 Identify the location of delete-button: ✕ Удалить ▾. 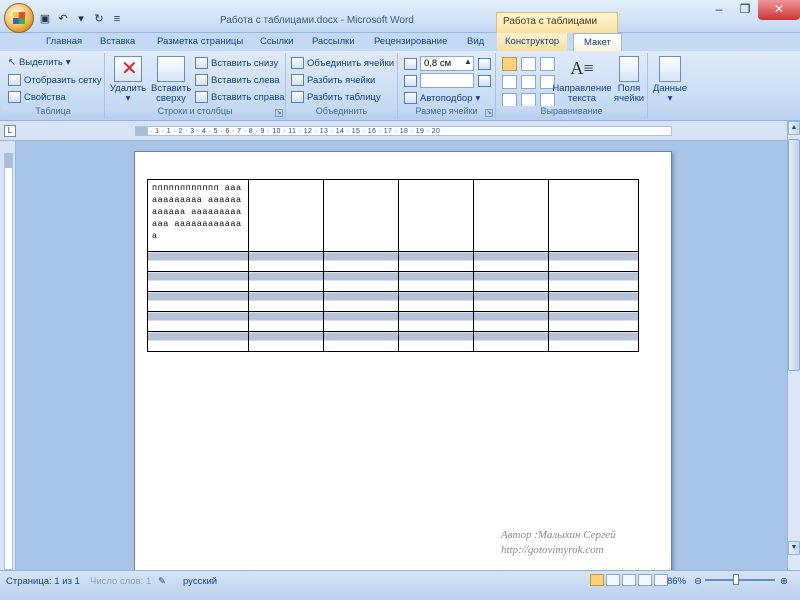
(128, 80).